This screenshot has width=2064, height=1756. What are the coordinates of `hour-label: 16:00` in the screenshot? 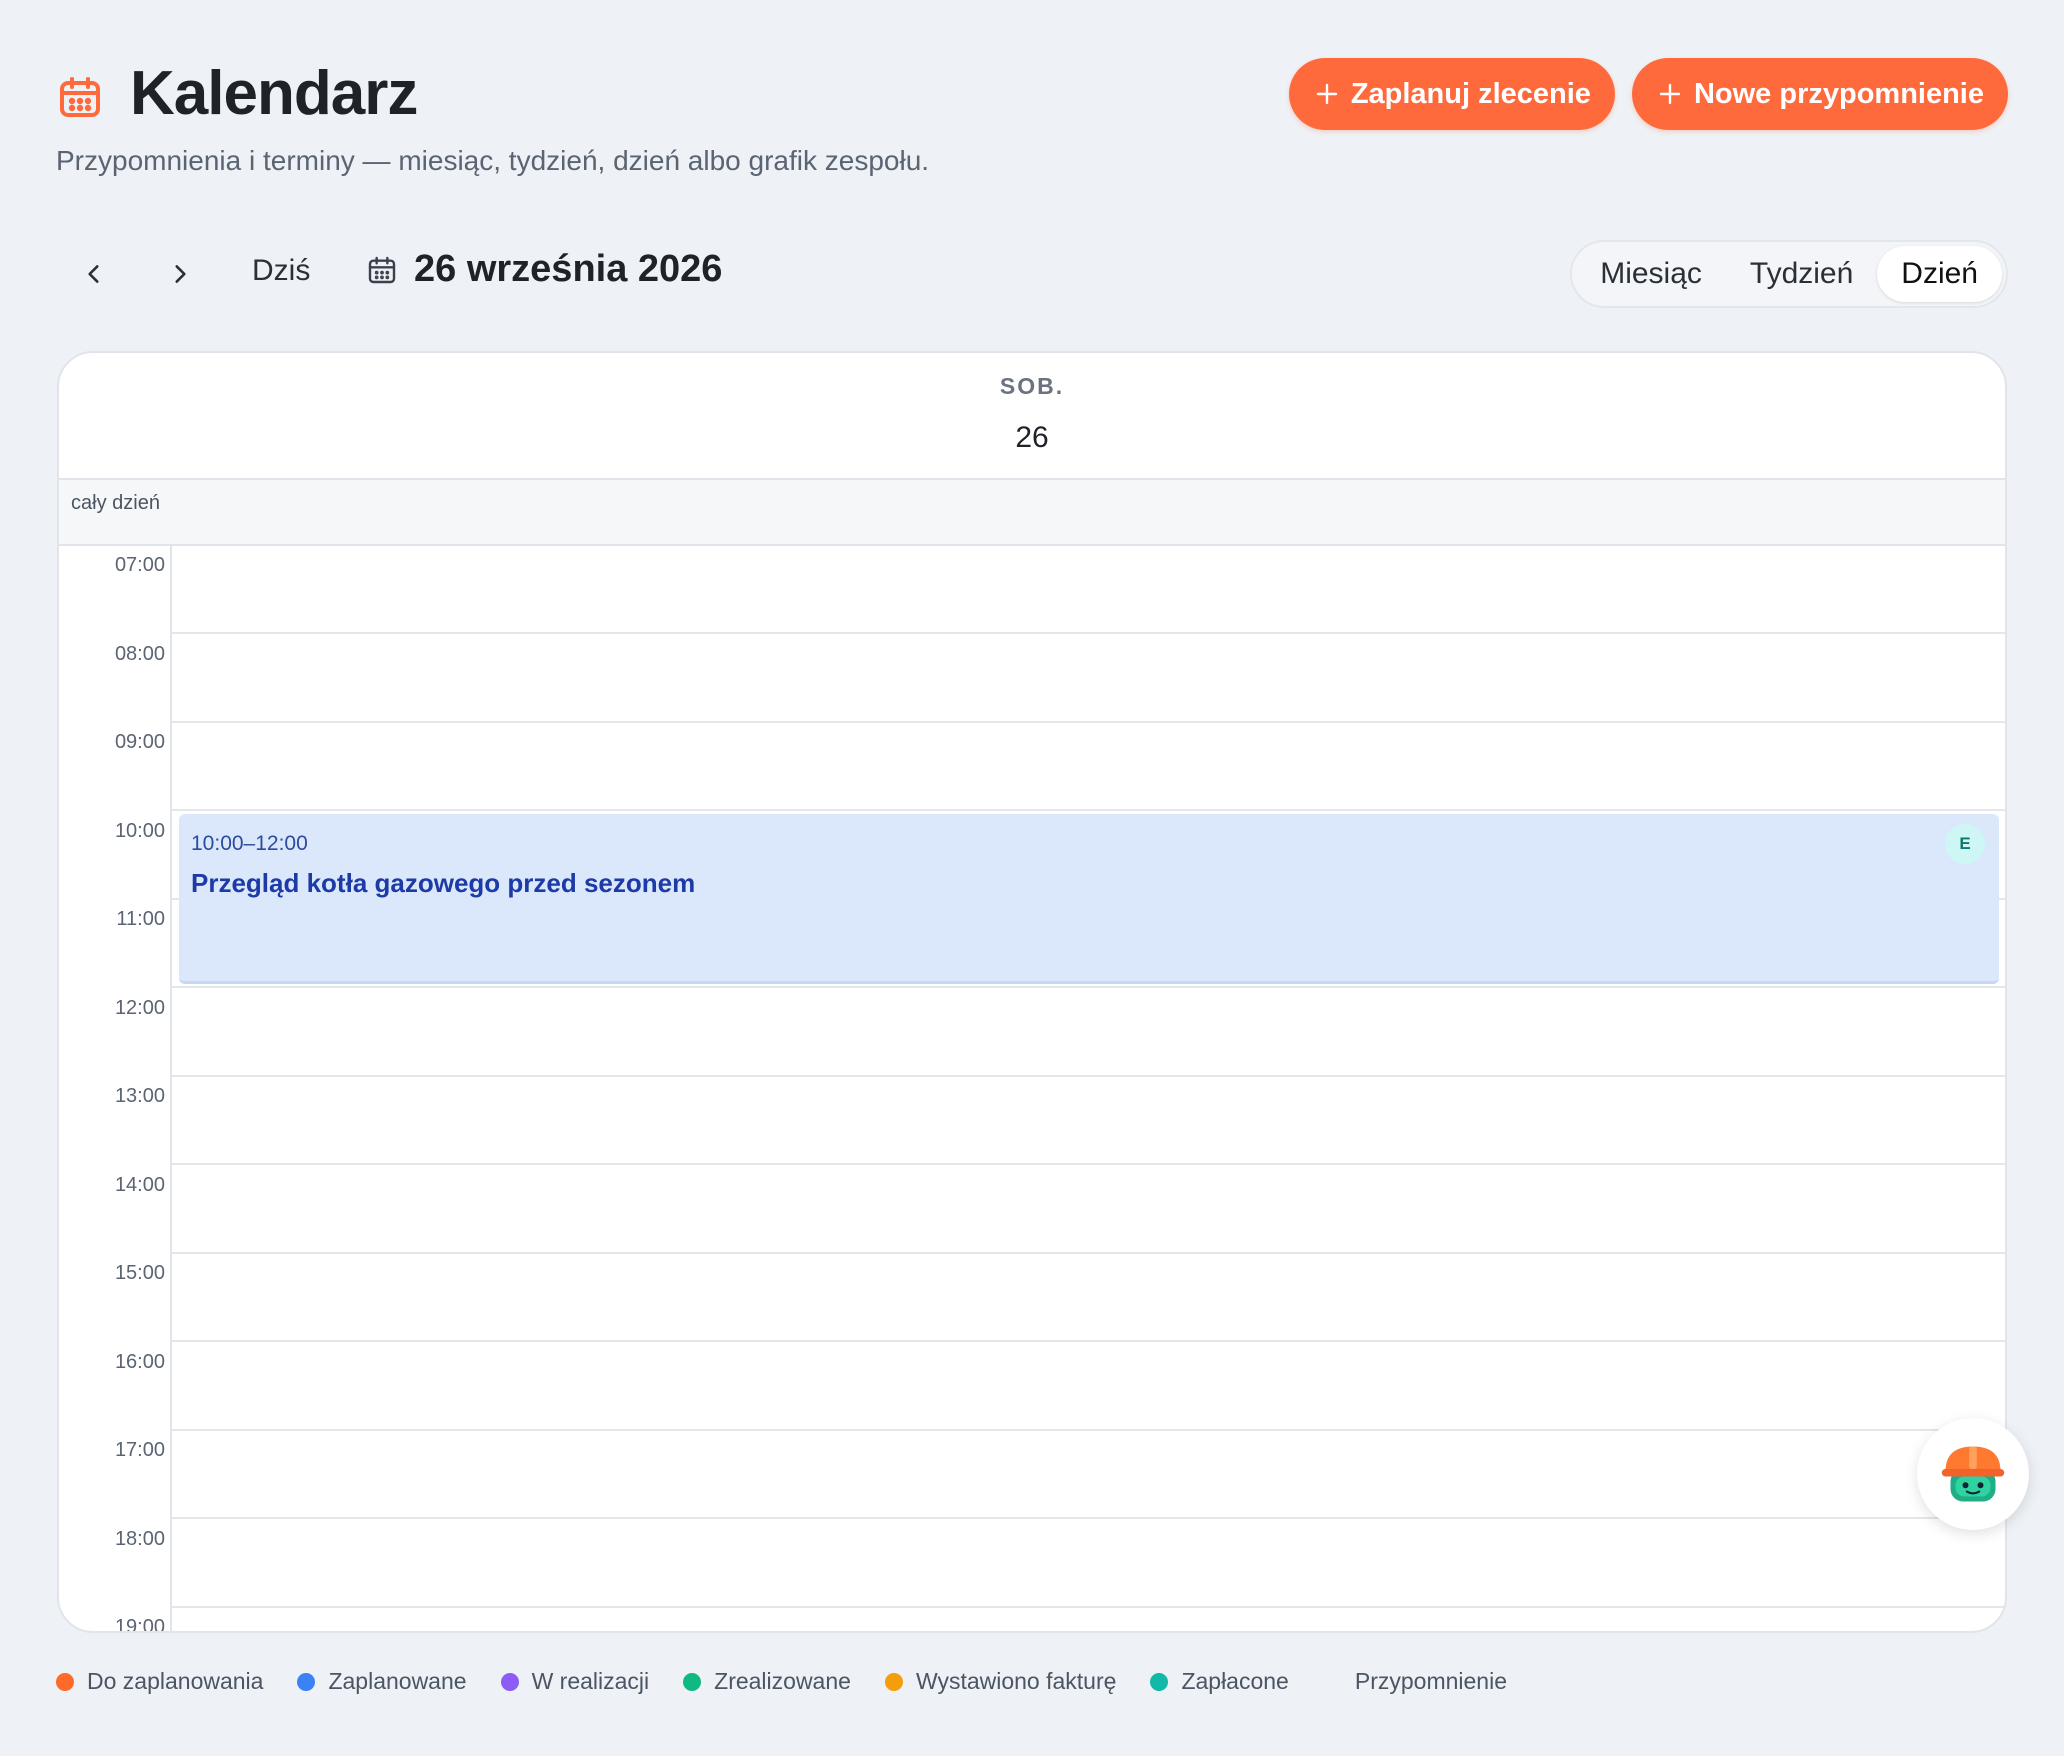 It's located at (139, 1361).